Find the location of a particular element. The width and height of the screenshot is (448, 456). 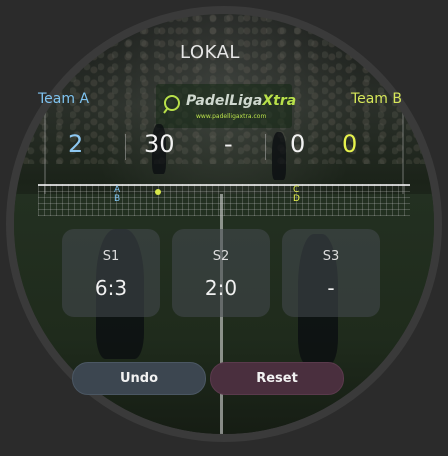

reset-button: Reset is located at coordinates (277, 378).